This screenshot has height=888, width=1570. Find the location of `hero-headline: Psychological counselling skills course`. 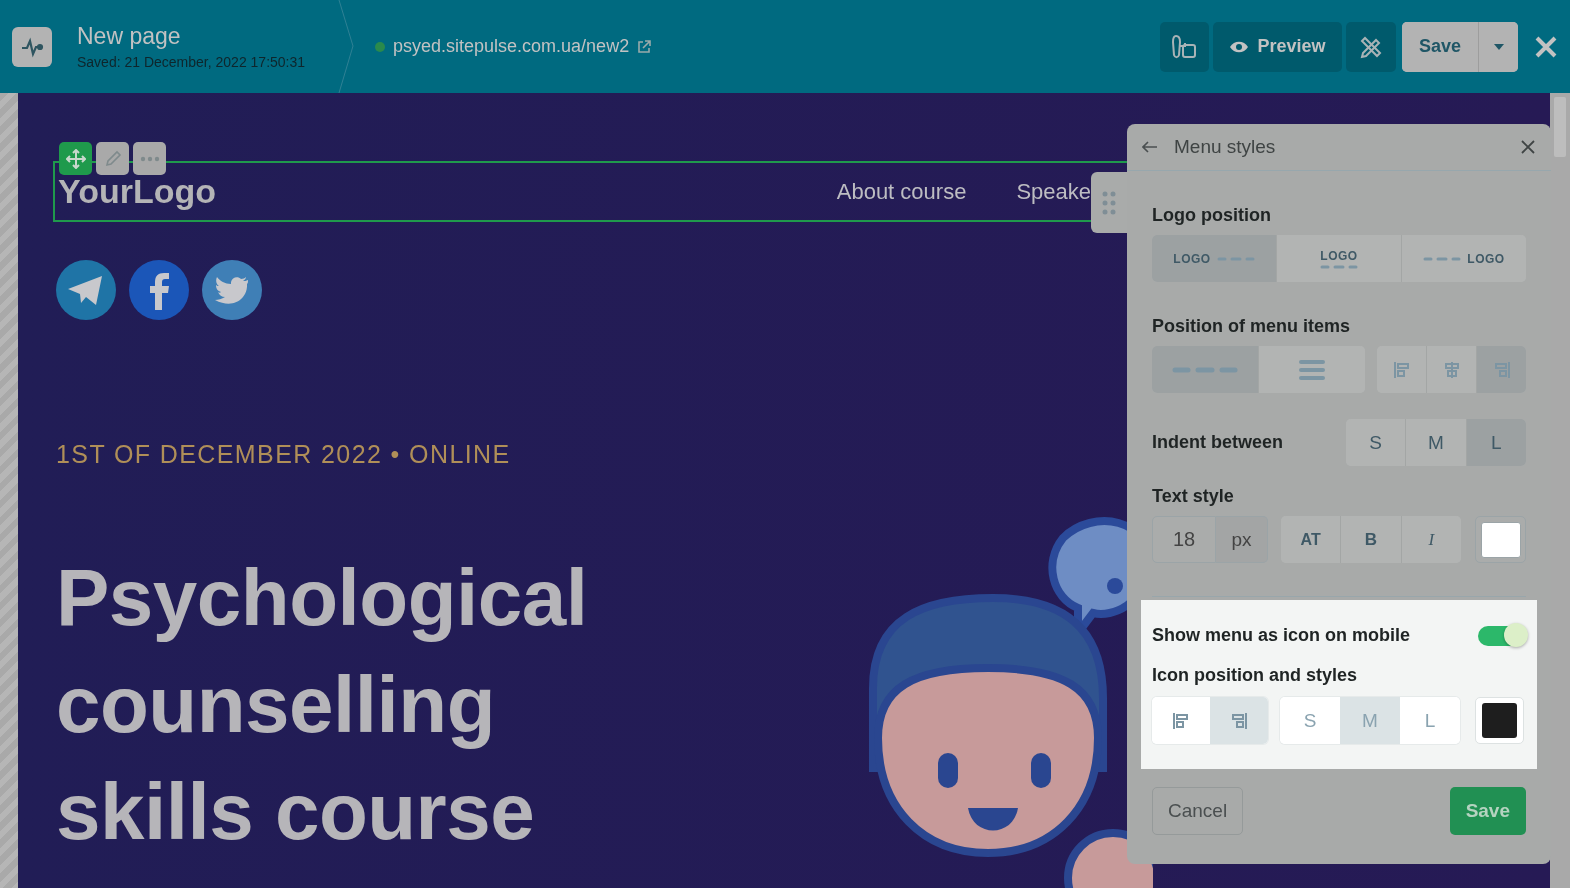

hero-headline: Psychological counselling skills course is located at coordinates (322, 705).